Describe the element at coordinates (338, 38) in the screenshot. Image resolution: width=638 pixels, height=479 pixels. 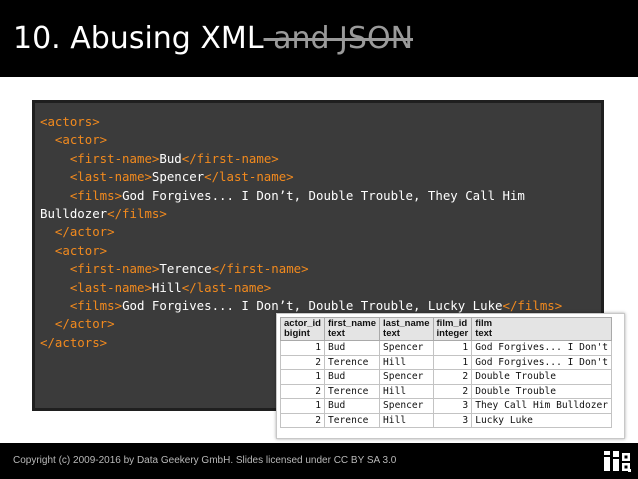
I see `slide-title-strikethrough: and JSON` at that location.